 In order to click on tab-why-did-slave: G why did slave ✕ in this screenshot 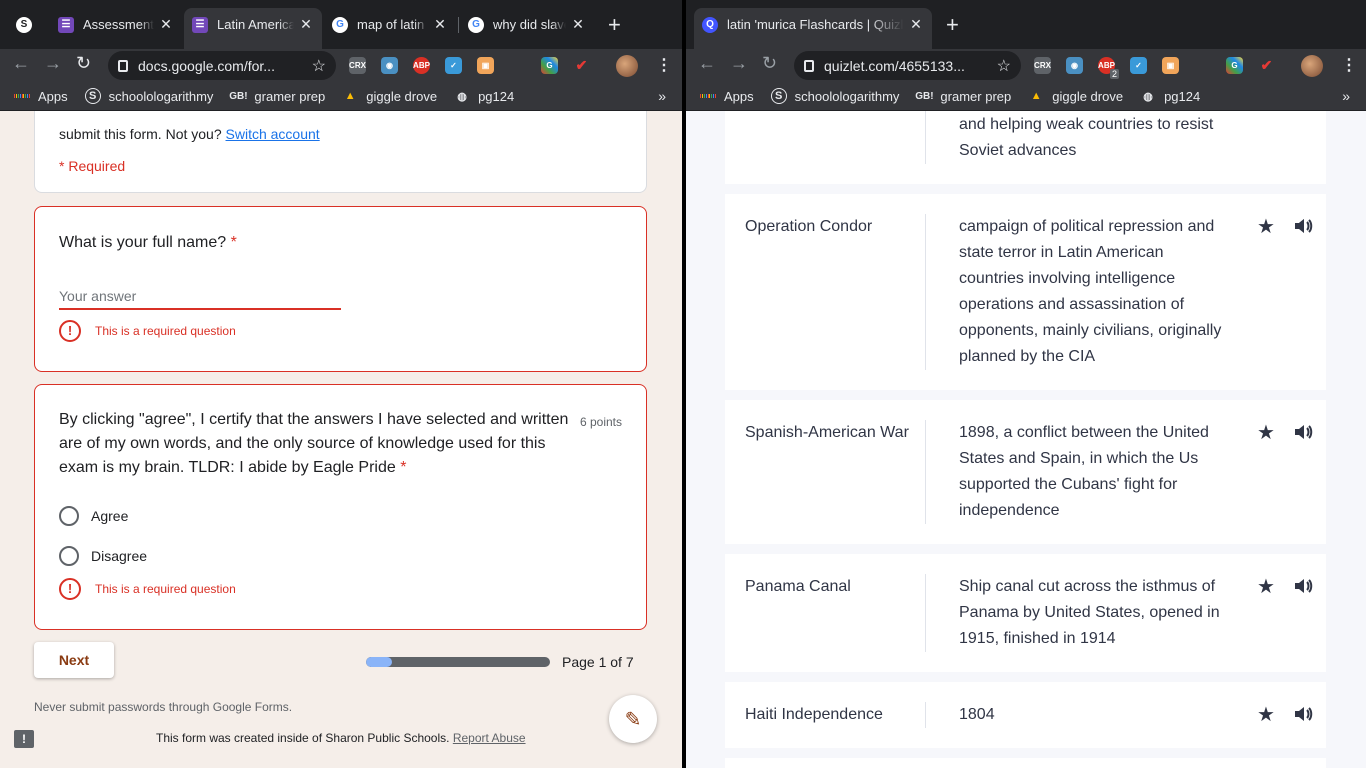, I will do `click(527, 24)`.